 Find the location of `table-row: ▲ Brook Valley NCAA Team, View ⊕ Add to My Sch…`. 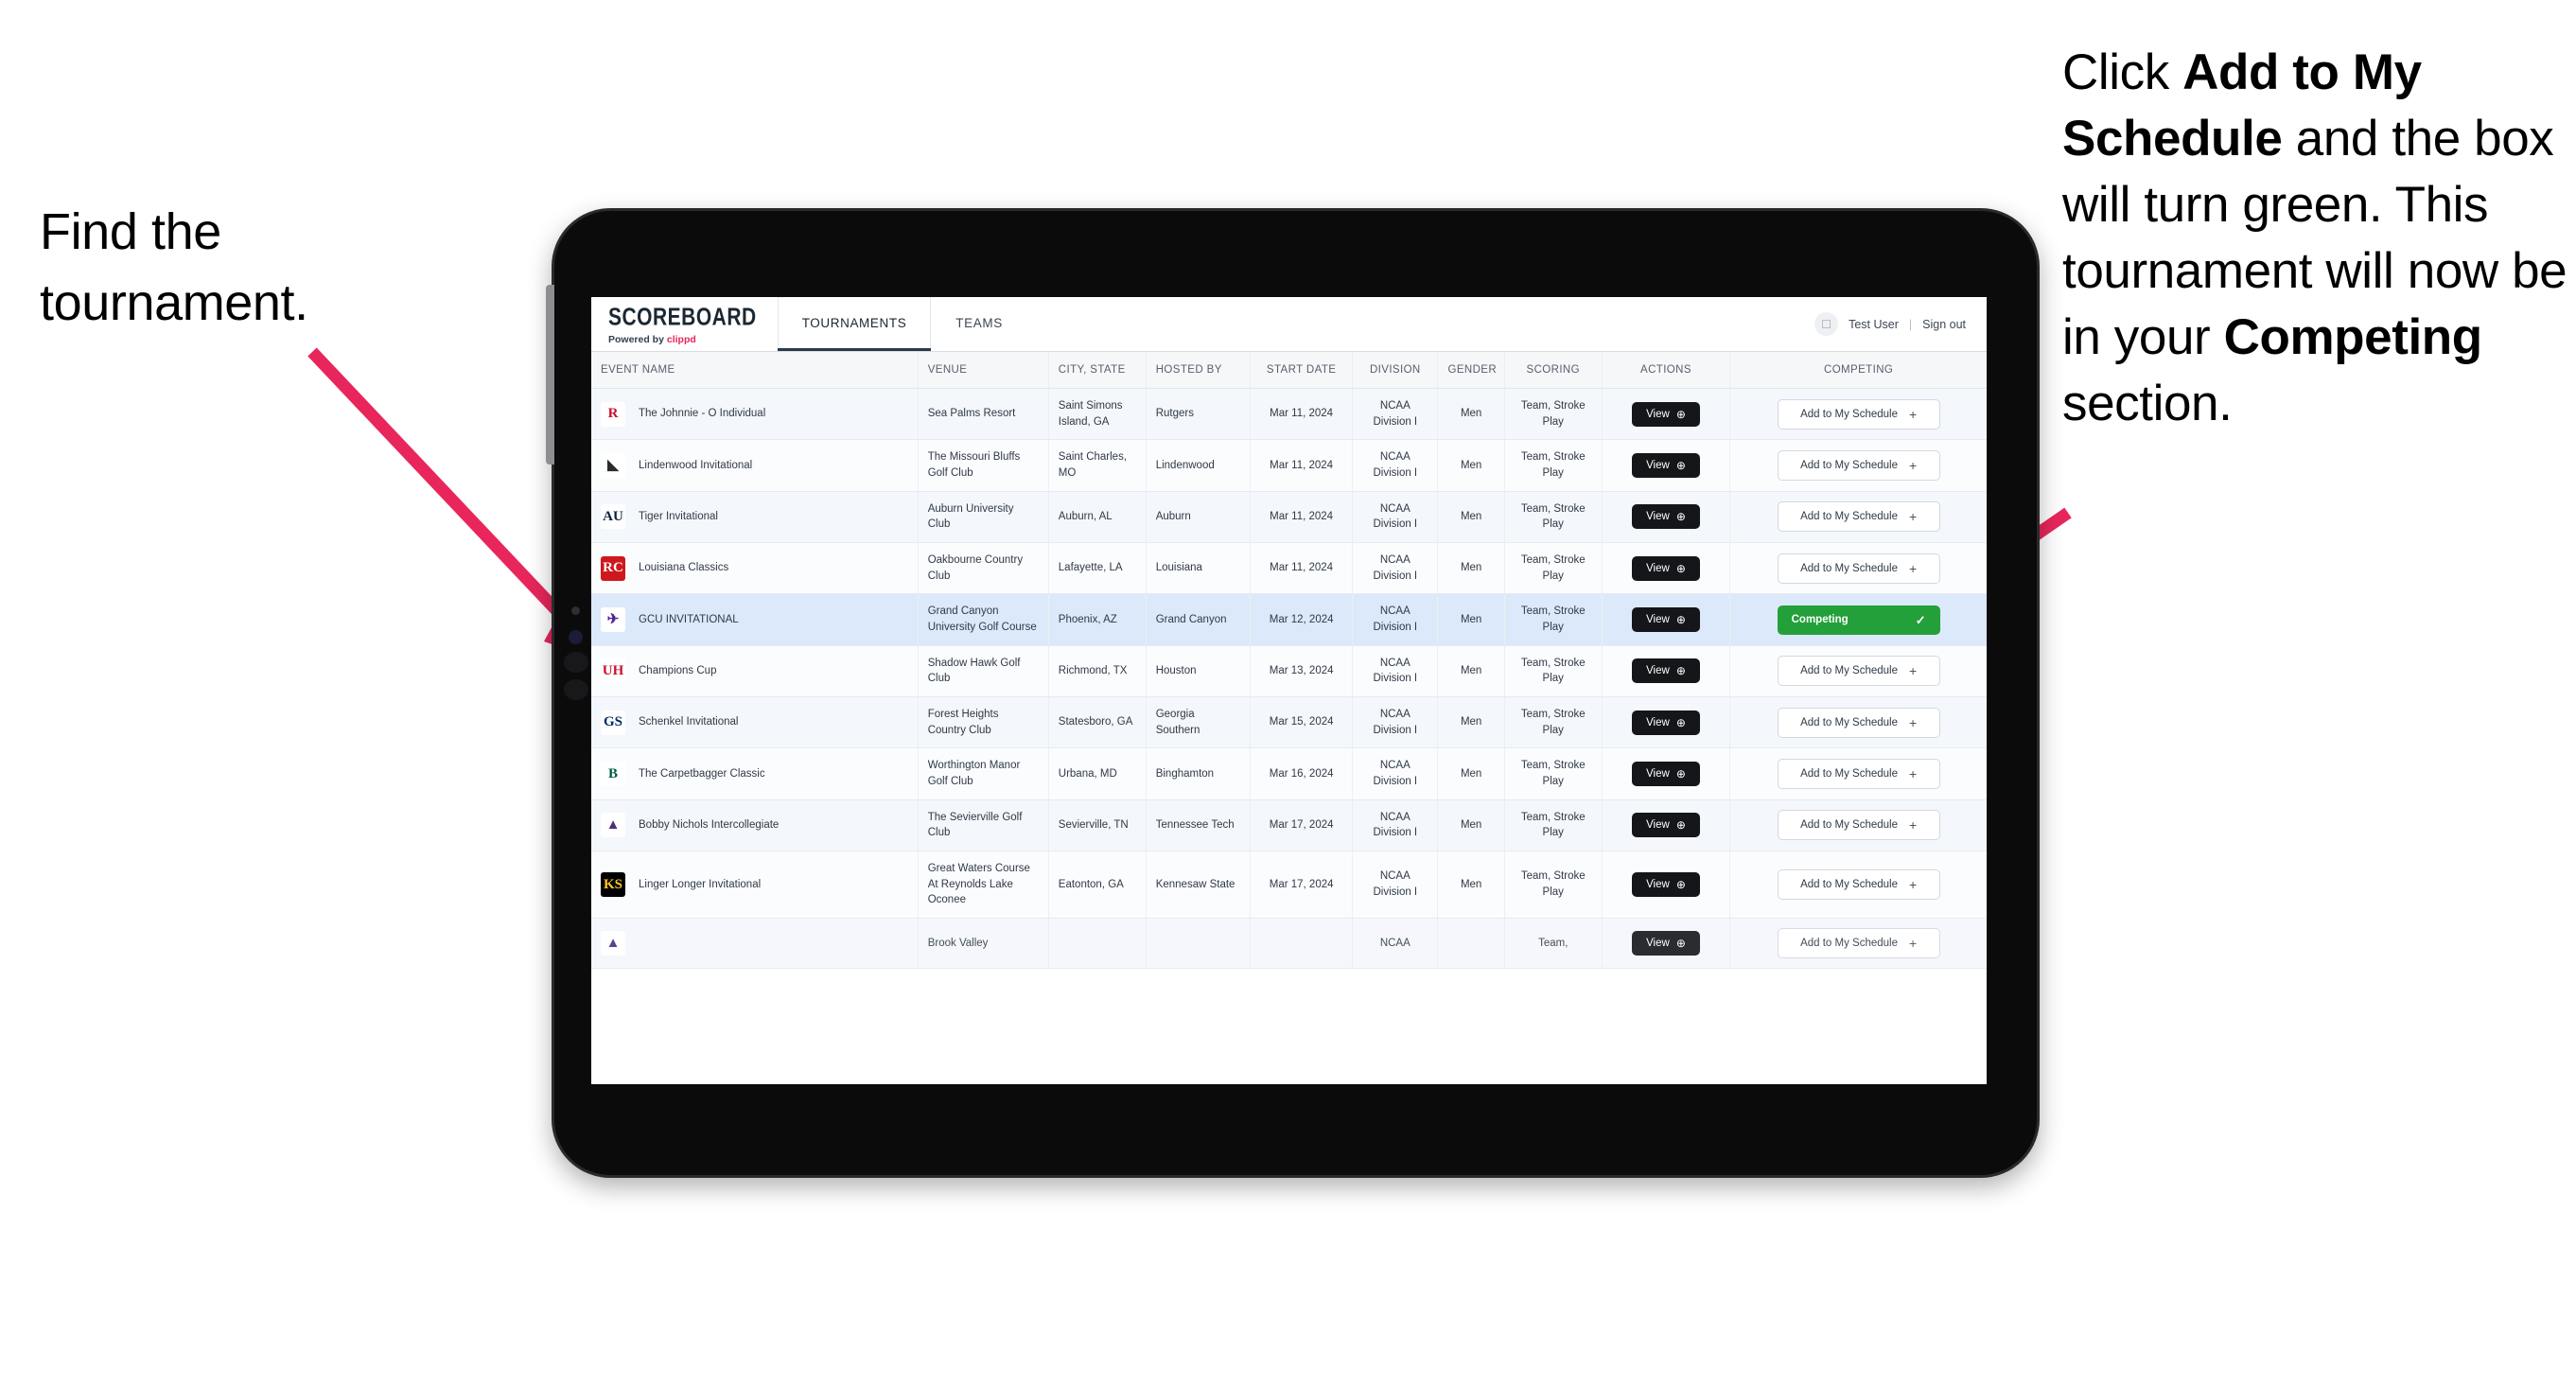

table-row: ▲ Brook Valley NCAA Team, View ⊕ Add to My Sch… is located at coordinates (1289, 944).